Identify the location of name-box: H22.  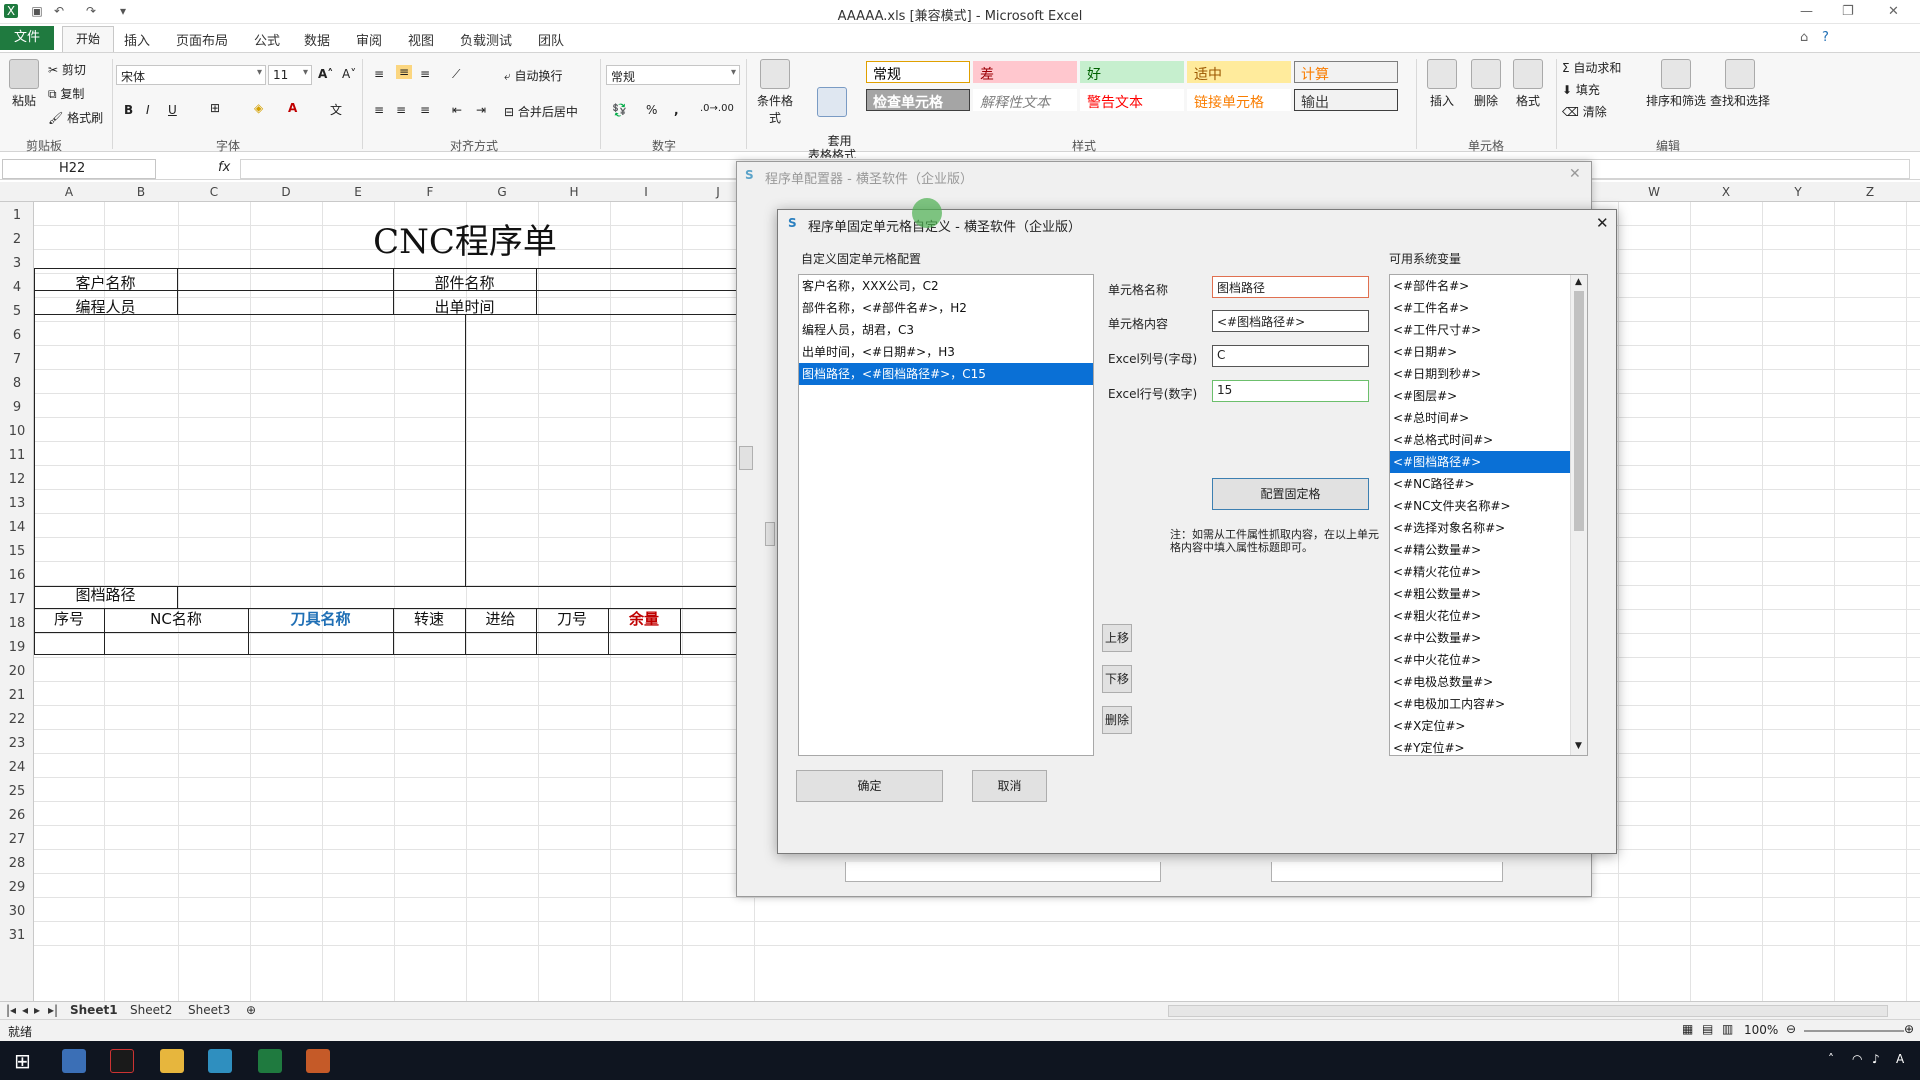
(79, 169).